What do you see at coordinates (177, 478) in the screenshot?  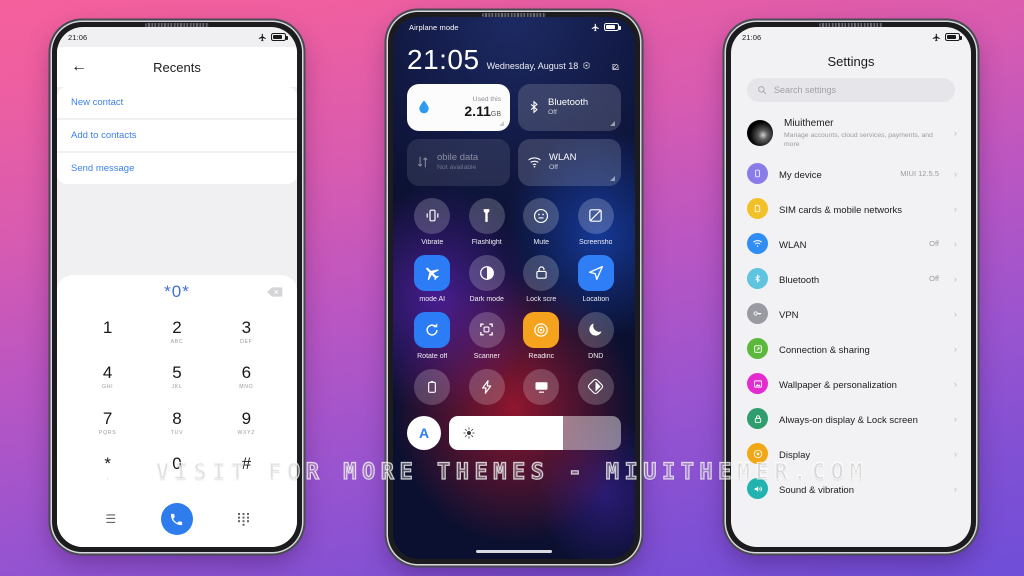 I see `dial-key-letters: +` at bounding box center [177, 478].